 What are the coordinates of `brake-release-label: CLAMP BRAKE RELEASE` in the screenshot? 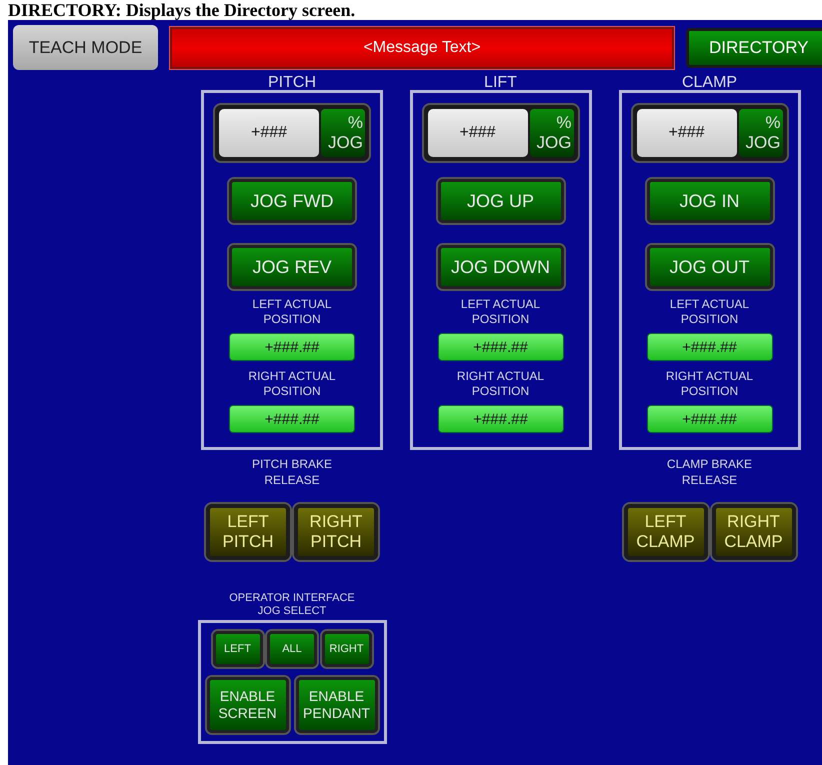 It's located at (710, 472).